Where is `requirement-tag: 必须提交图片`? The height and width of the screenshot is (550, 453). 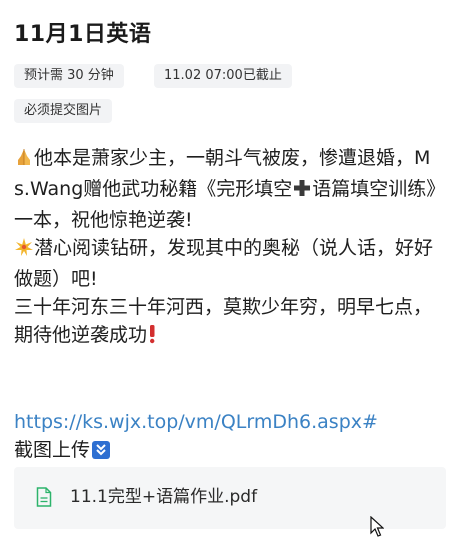 requirement-tag: 必须提交图片 is located at coordinates (63, 111).